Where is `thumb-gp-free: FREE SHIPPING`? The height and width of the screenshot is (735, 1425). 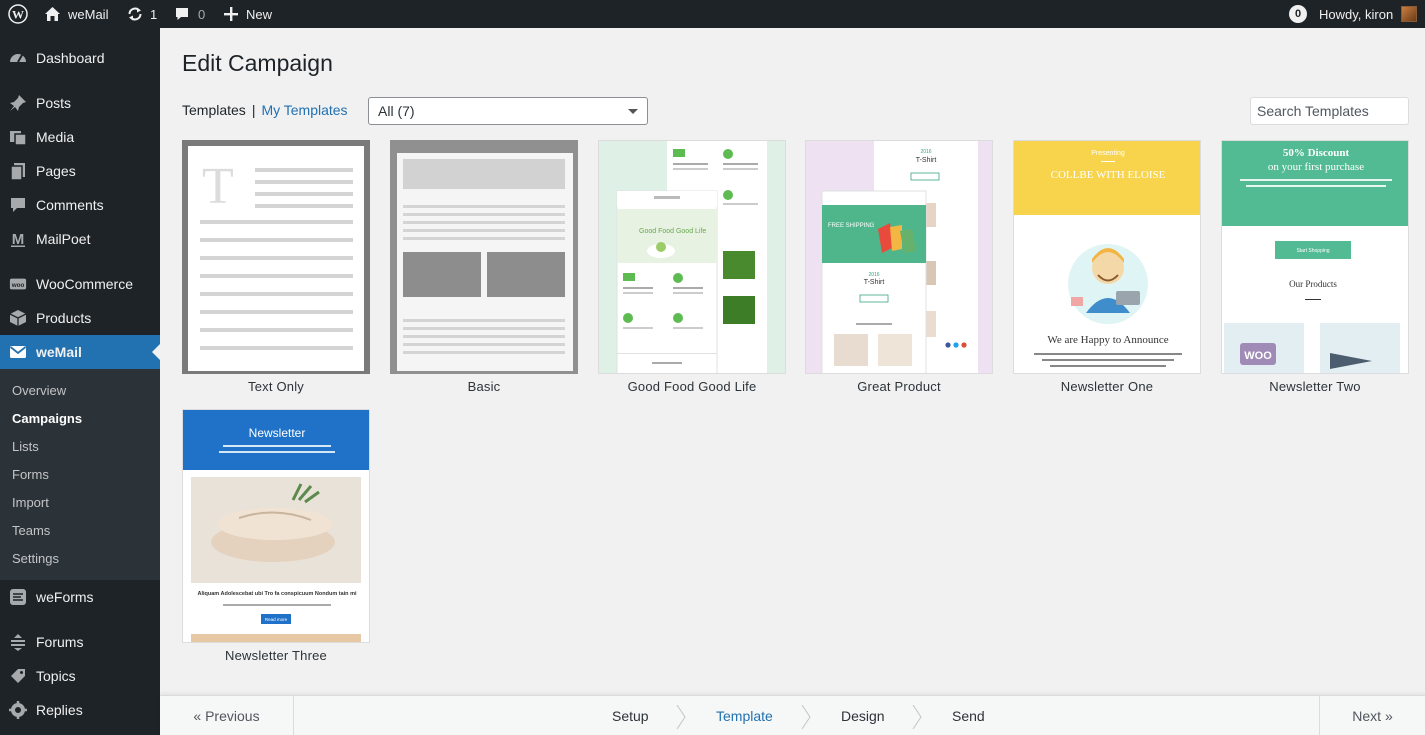
thumb-gp-free: FREE SHIPPING is located at coordinates (851, 226).